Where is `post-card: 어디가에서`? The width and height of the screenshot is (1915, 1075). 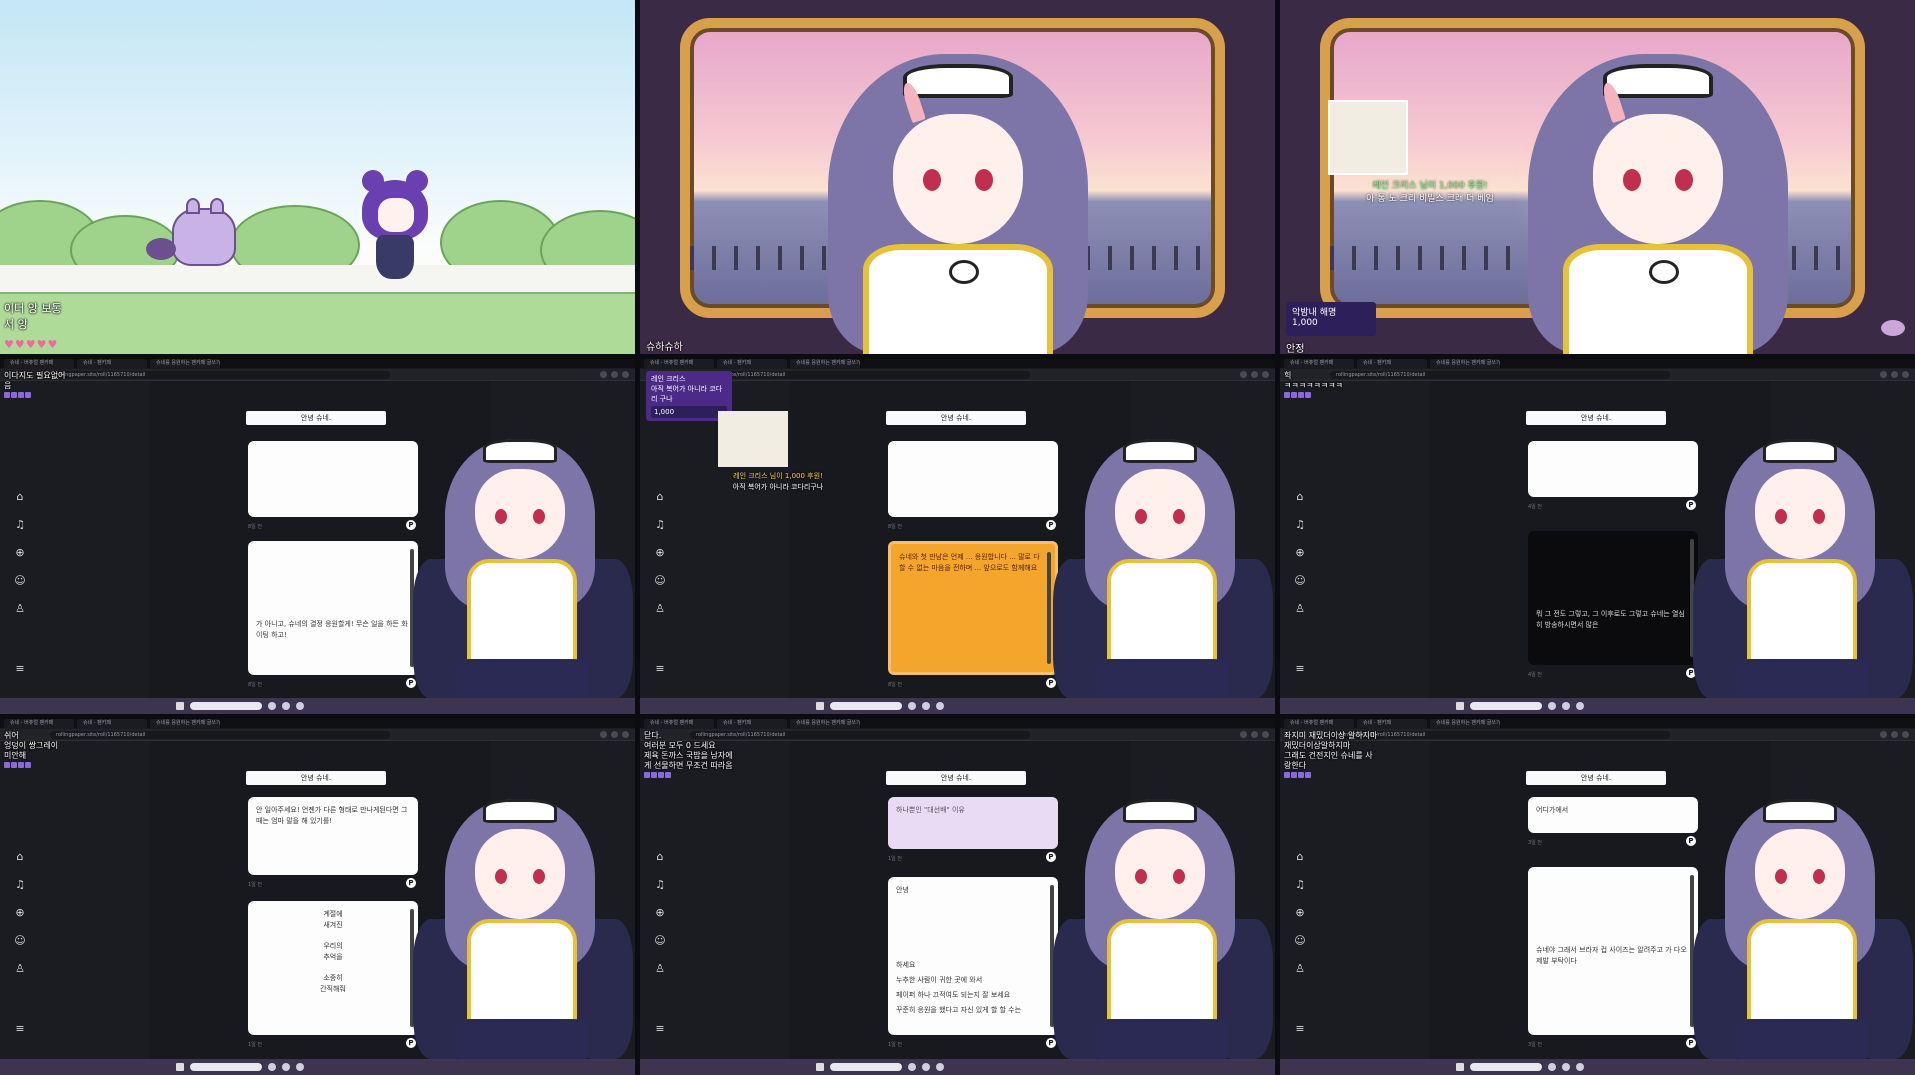 post-card: 어디가에서 is located at coordinates (1613, 815).